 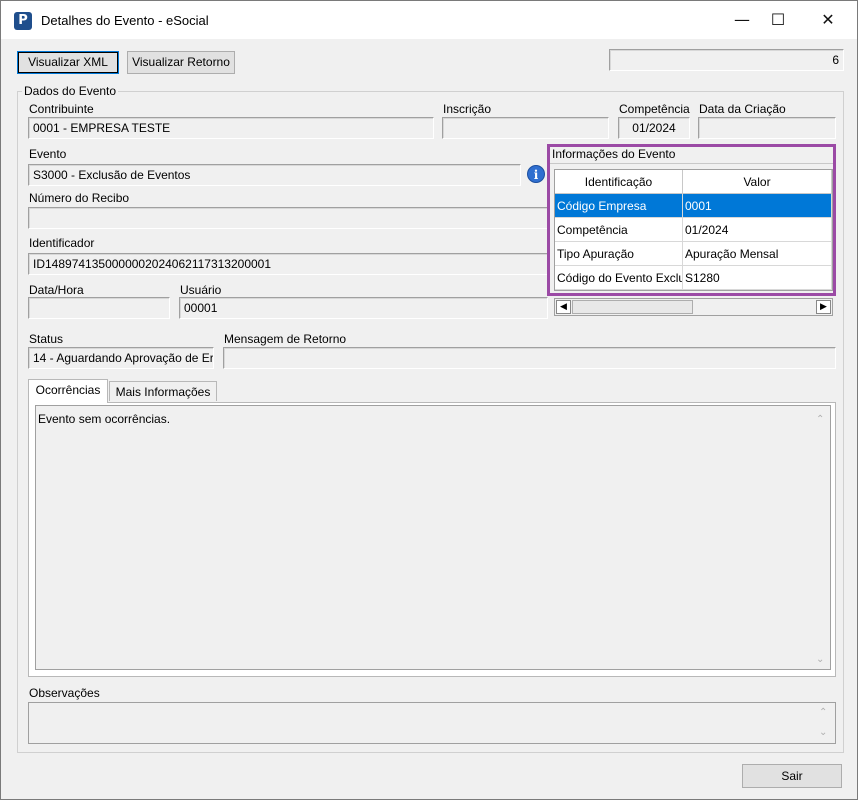 What do you see at coordinates (614, 154) in the screenshot?
I see `informacoes-evento-caption: Informações do Evento` at bounding box center [614, 154].